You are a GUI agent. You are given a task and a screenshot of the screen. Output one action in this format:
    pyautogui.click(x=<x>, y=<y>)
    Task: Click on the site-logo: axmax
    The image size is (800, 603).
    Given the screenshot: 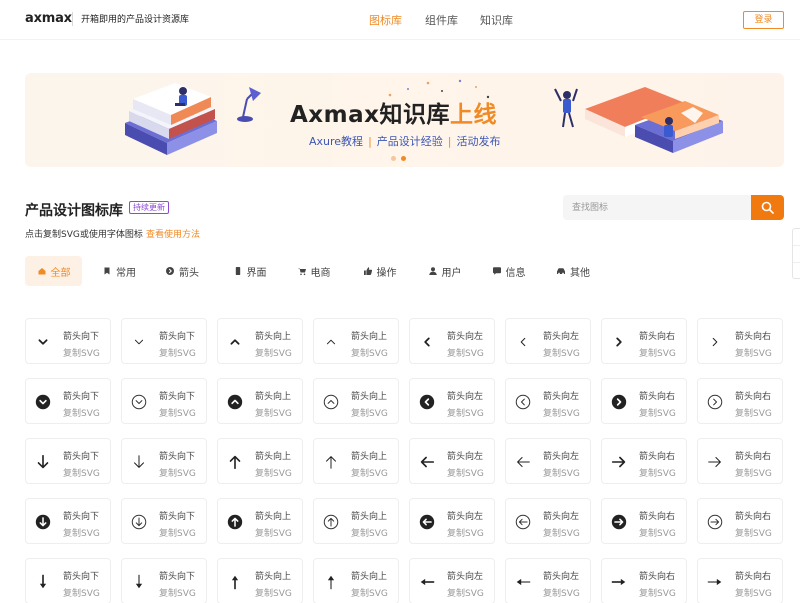 What is the action you would take?
    pyautogui.click(x=48, y=18)
    